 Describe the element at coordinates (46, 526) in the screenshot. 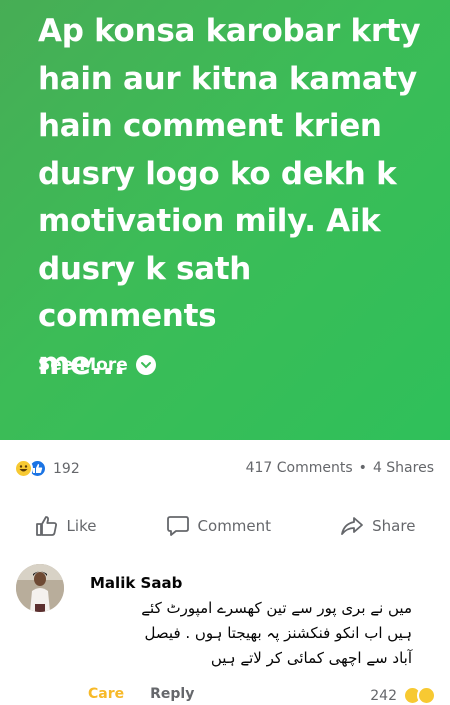

I see `thumbs-up-icon` at that location.